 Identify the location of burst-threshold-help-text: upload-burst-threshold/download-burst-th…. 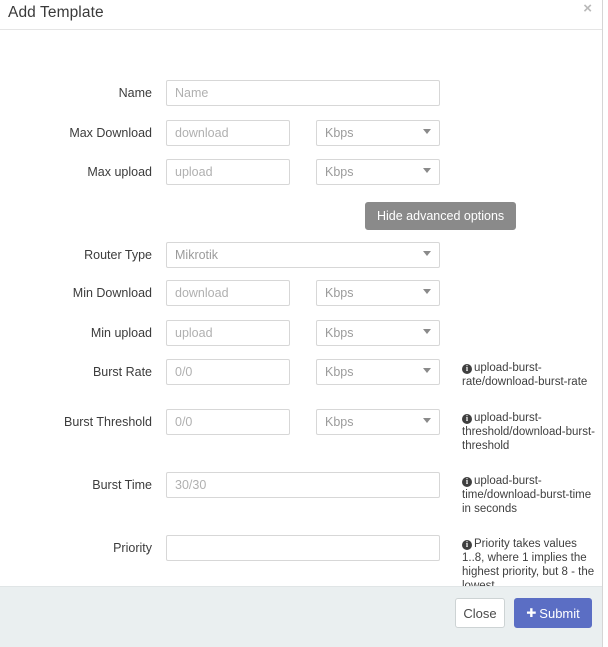
(528, 432).